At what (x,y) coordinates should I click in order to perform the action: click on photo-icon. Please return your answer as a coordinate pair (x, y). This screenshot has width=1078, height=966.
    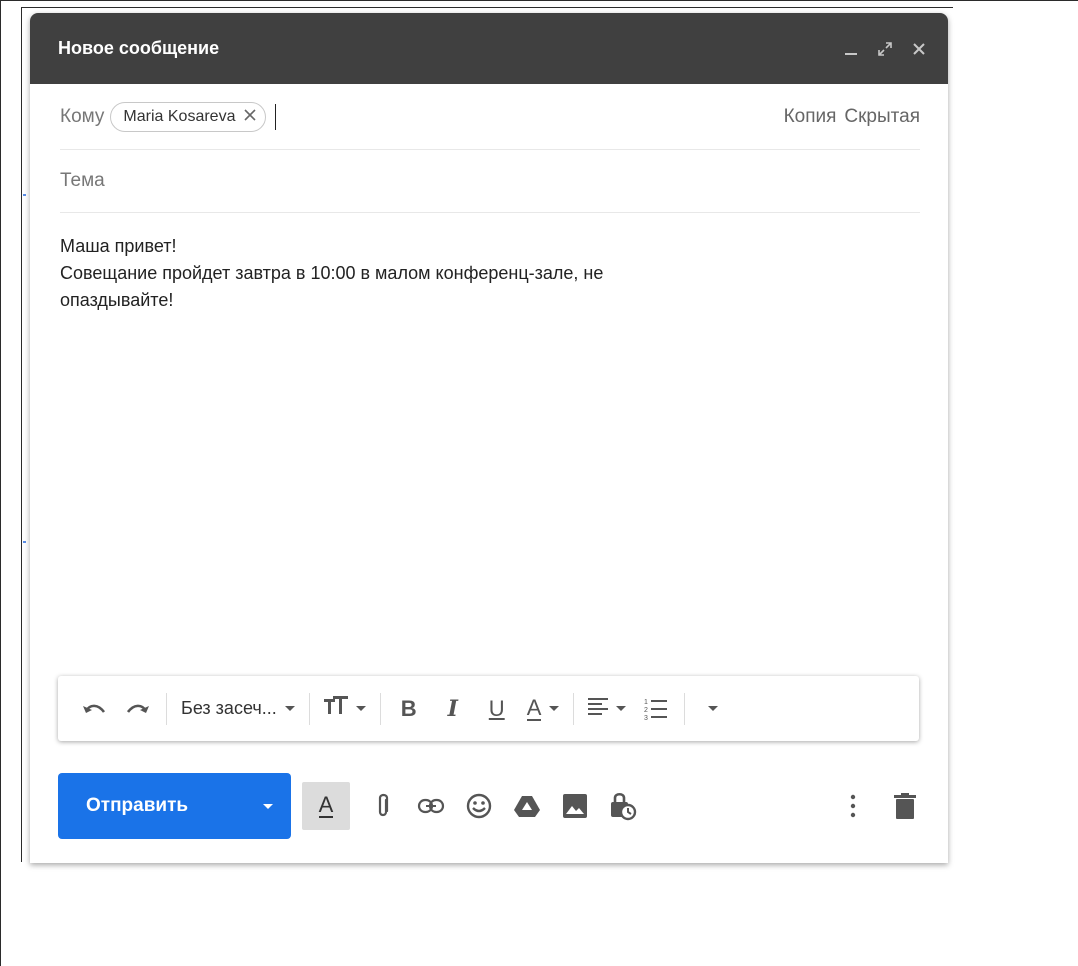
    Looking at the image, I should click on (575, 806).